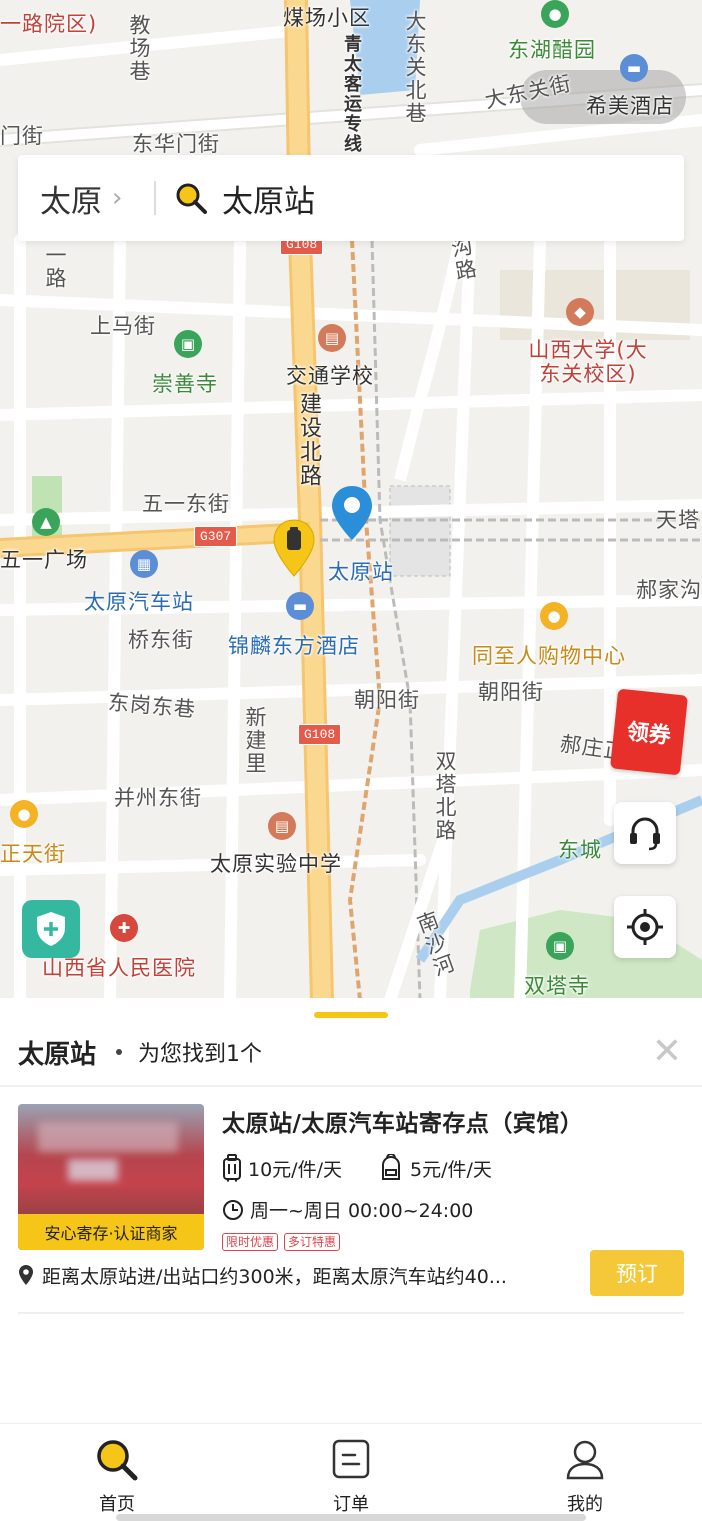 The height and width of the screenshot is (1521, 702). Describe the element at coordinates (351, 1504) in the screenshot. I see `nav-label: 订单` at that location.